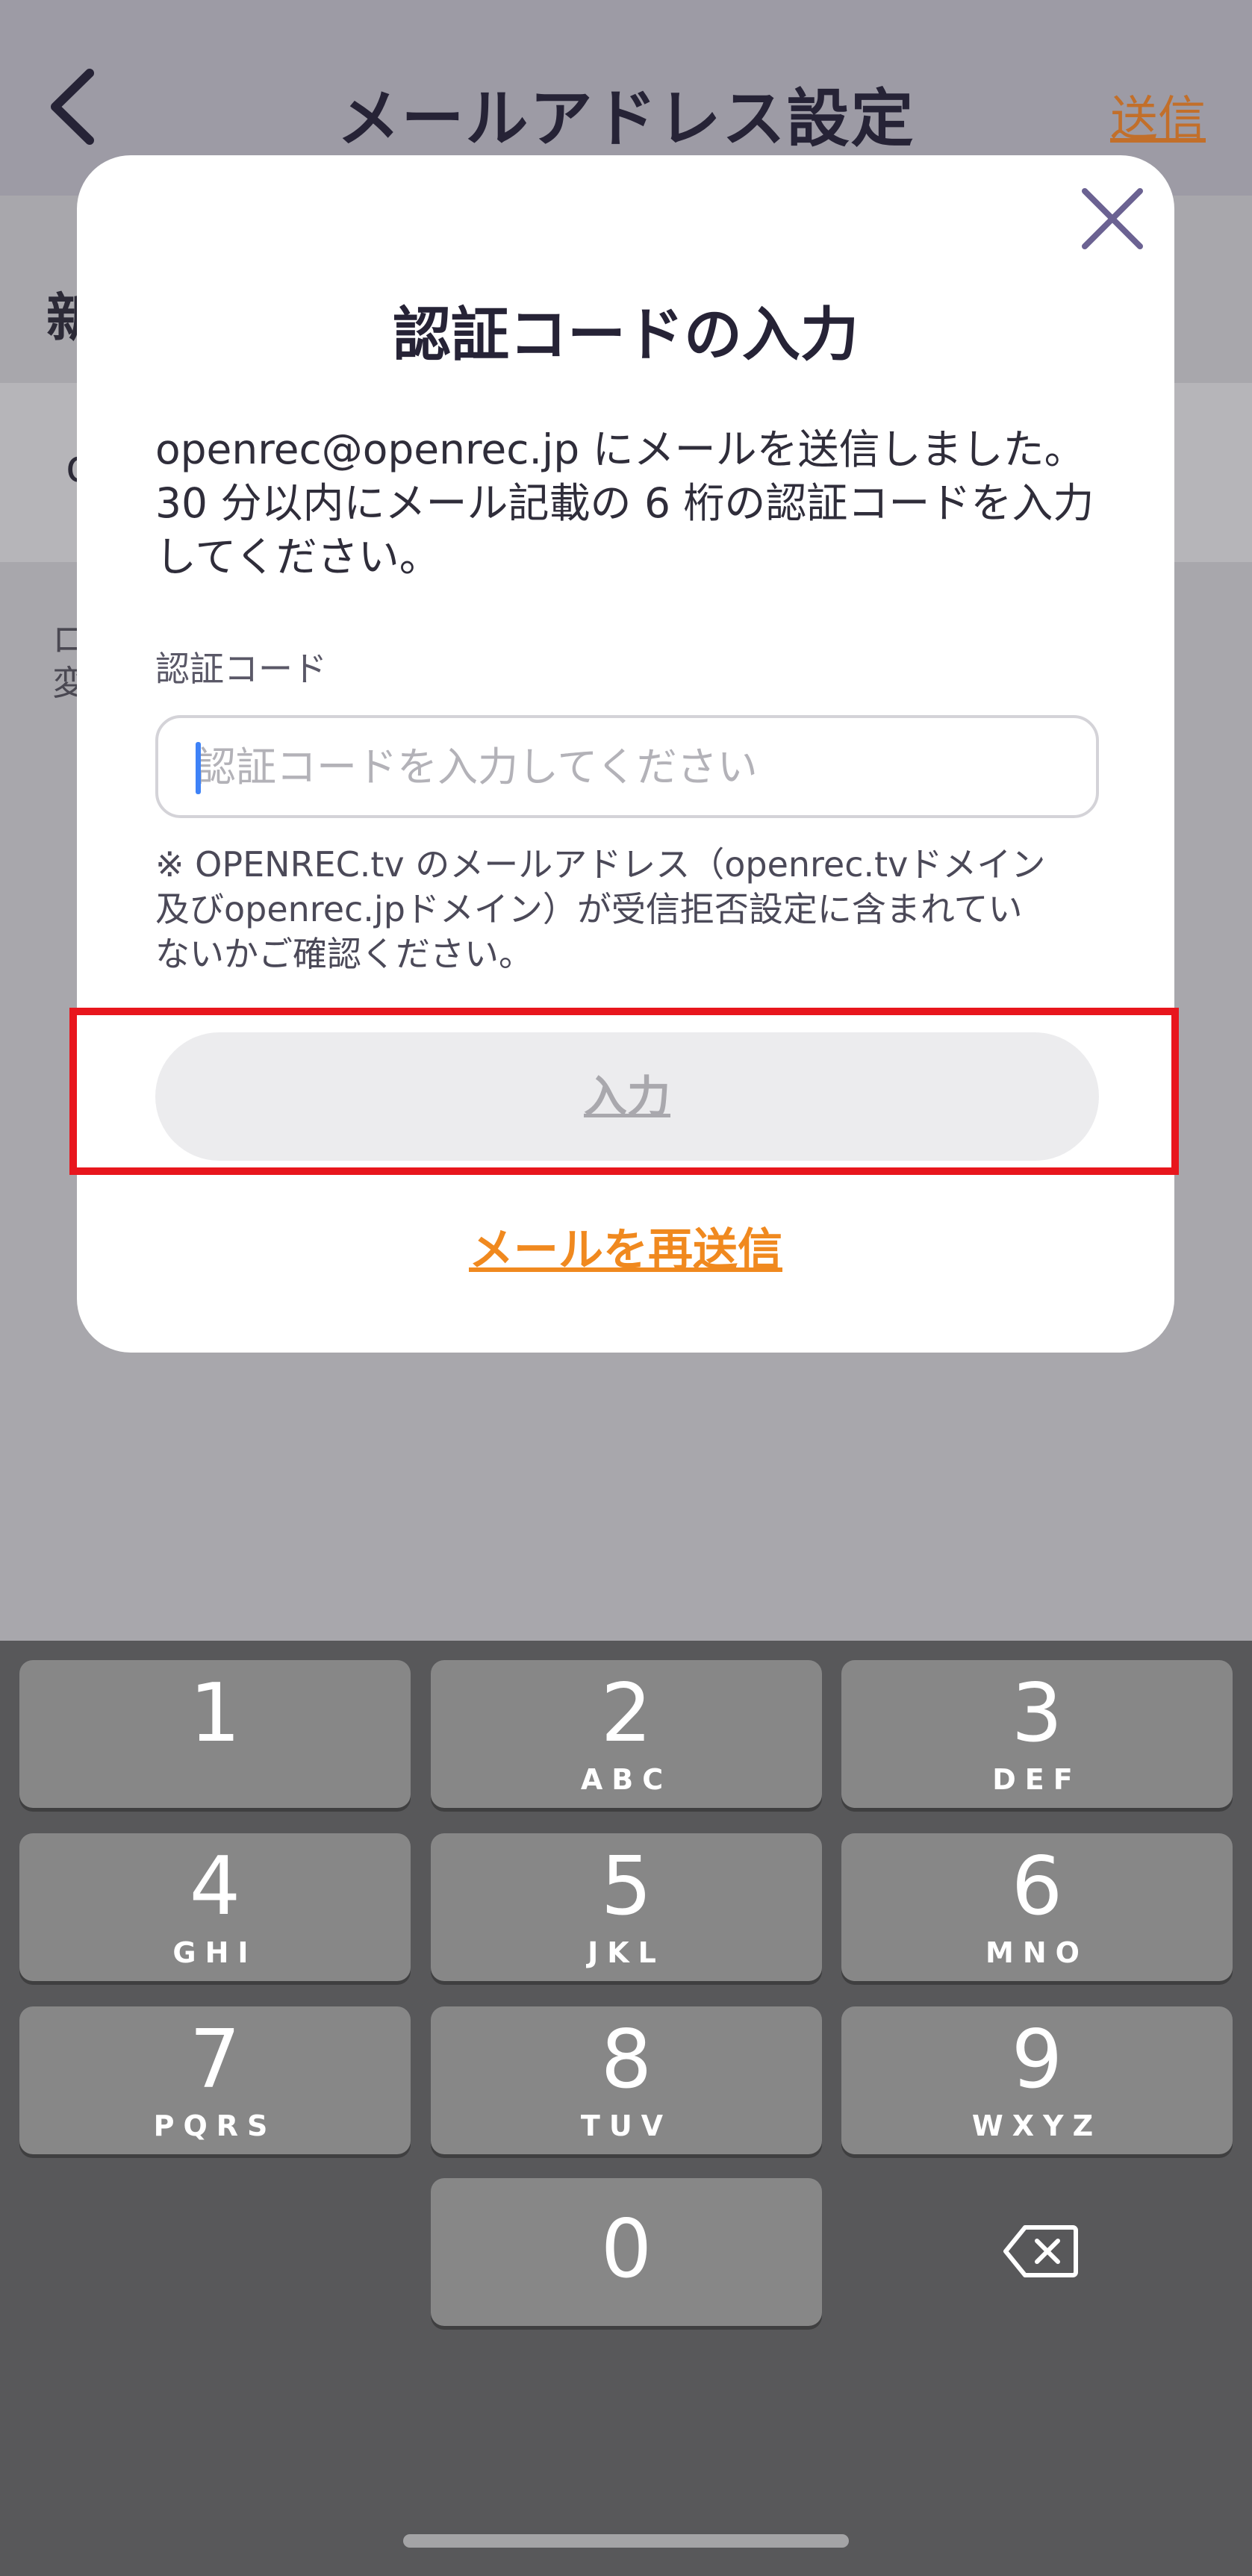  I want to click on modal-title: 認証コードの入力, so click(625, 335).